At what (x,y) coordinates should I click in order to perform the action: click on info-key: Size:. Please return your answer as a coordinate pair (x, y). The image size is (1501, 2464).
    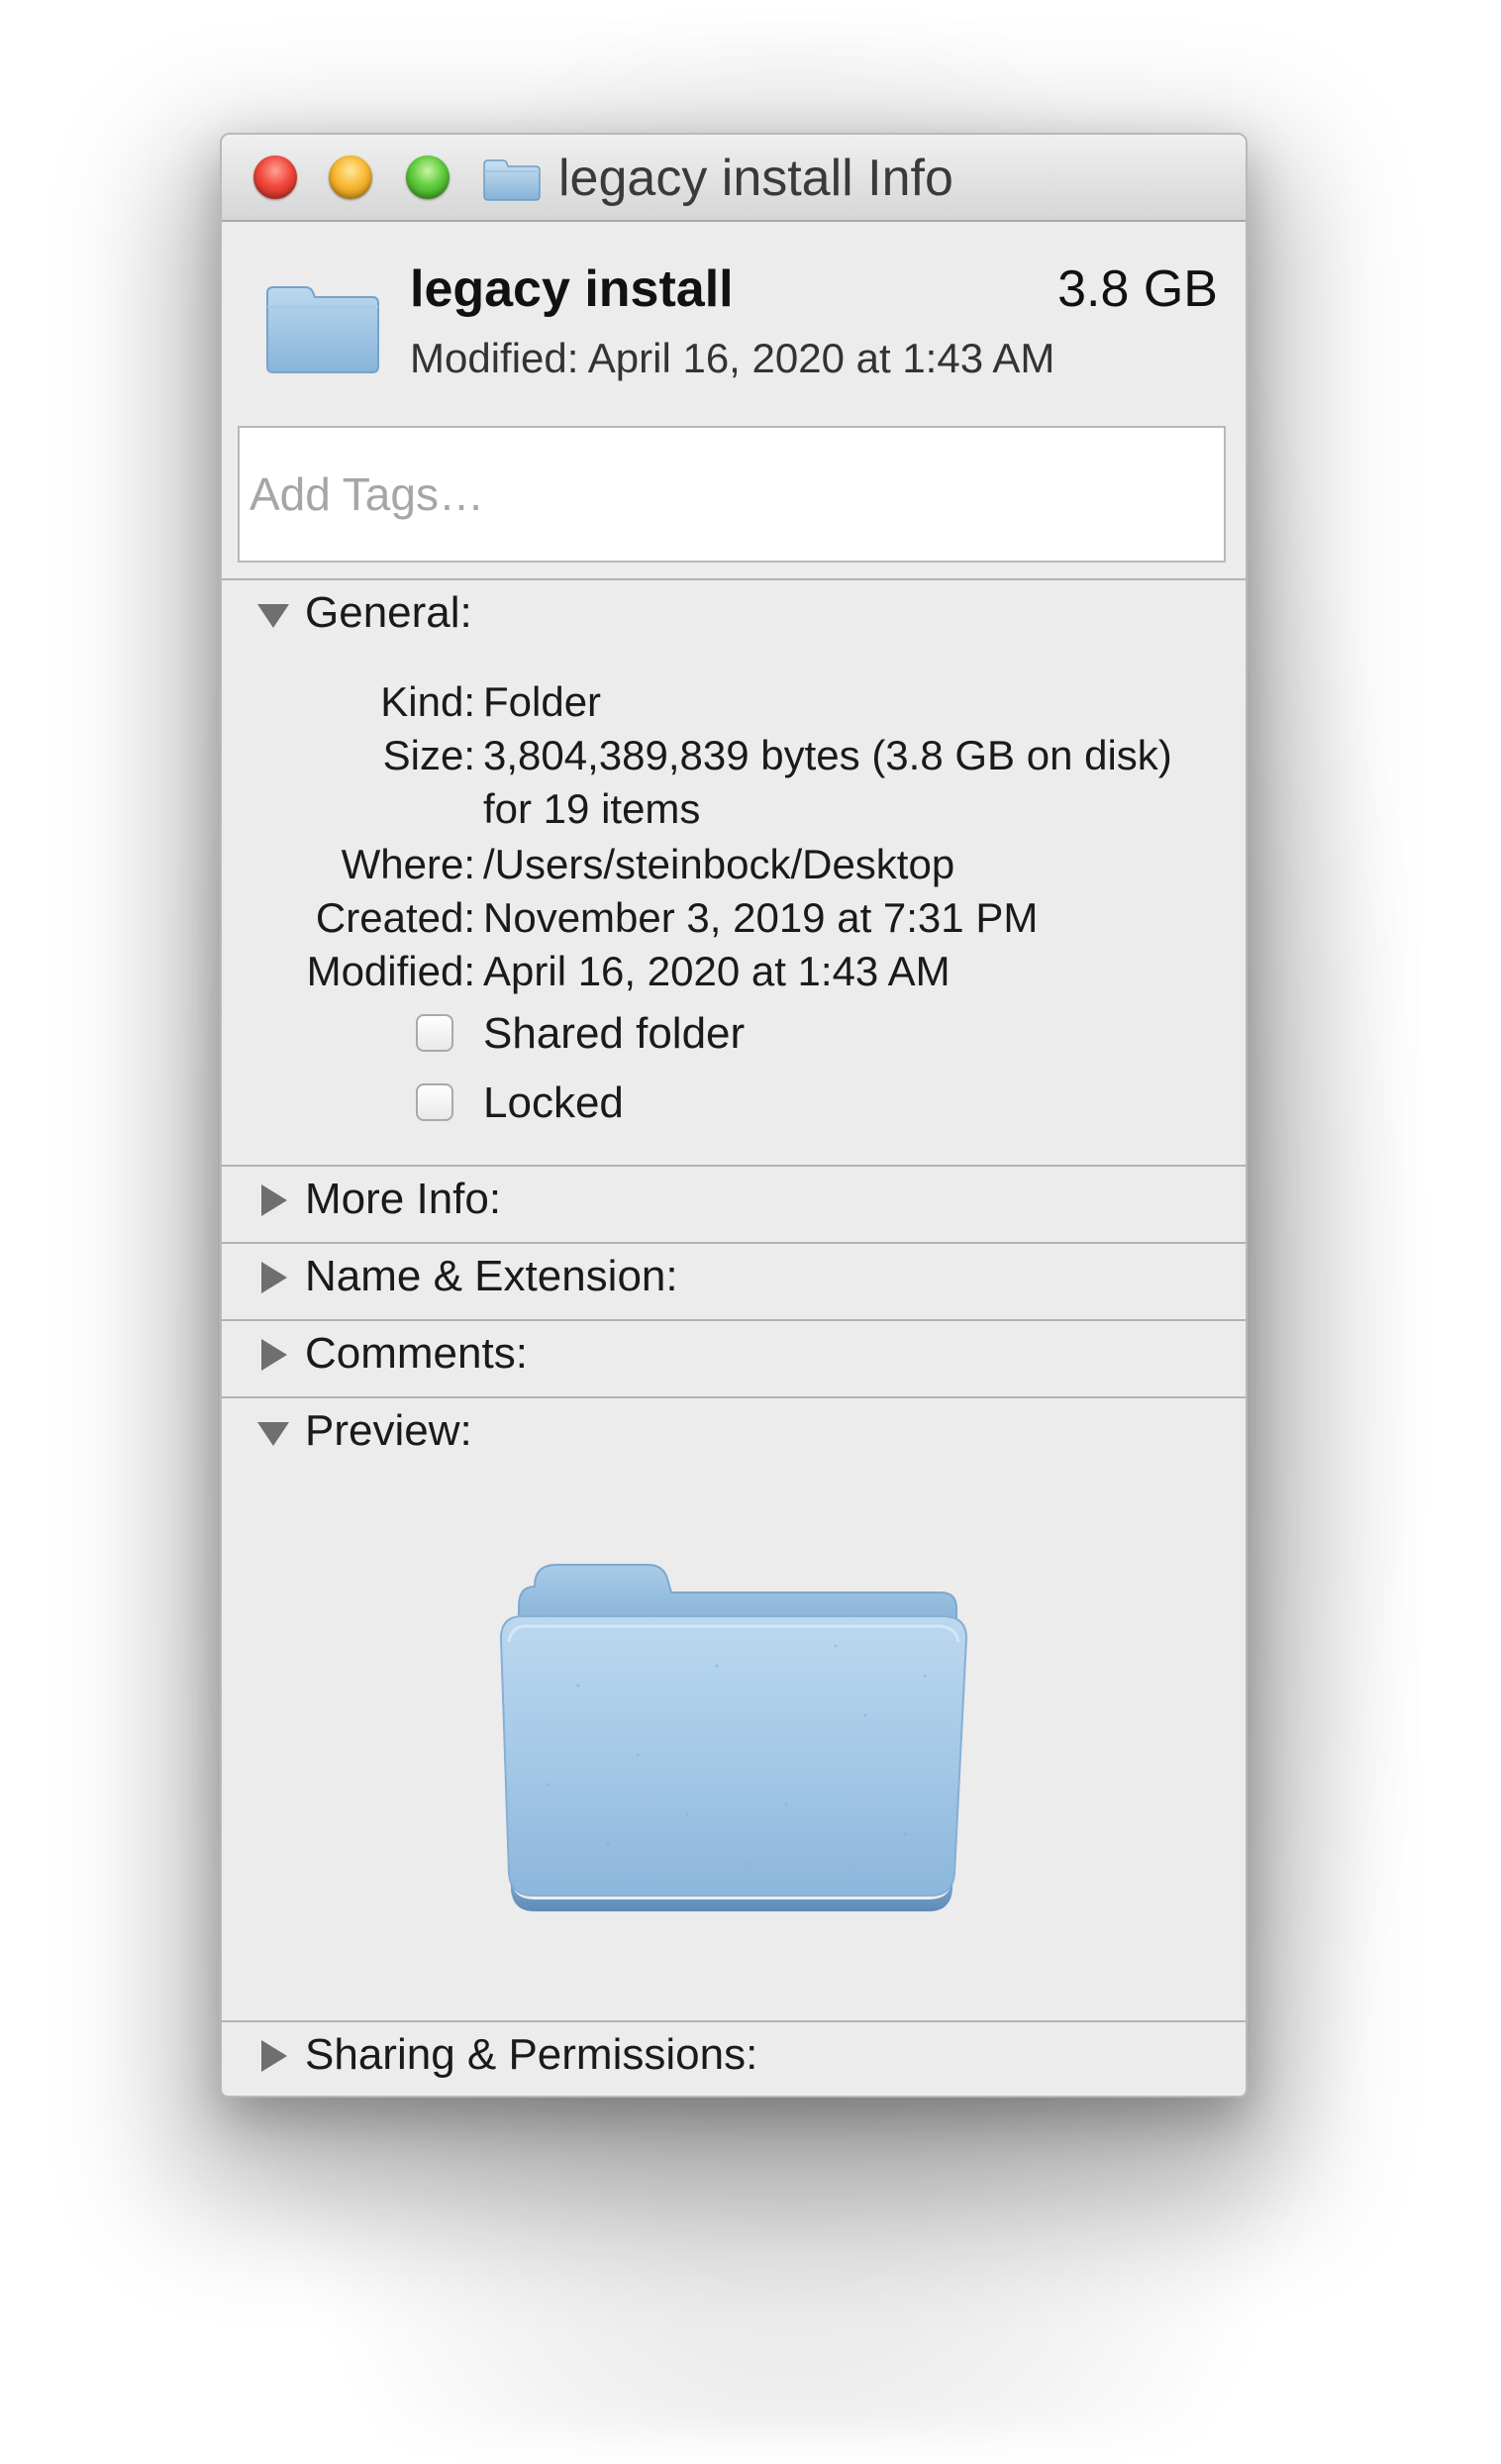
    Looking at the image, I should click on (428, 755).